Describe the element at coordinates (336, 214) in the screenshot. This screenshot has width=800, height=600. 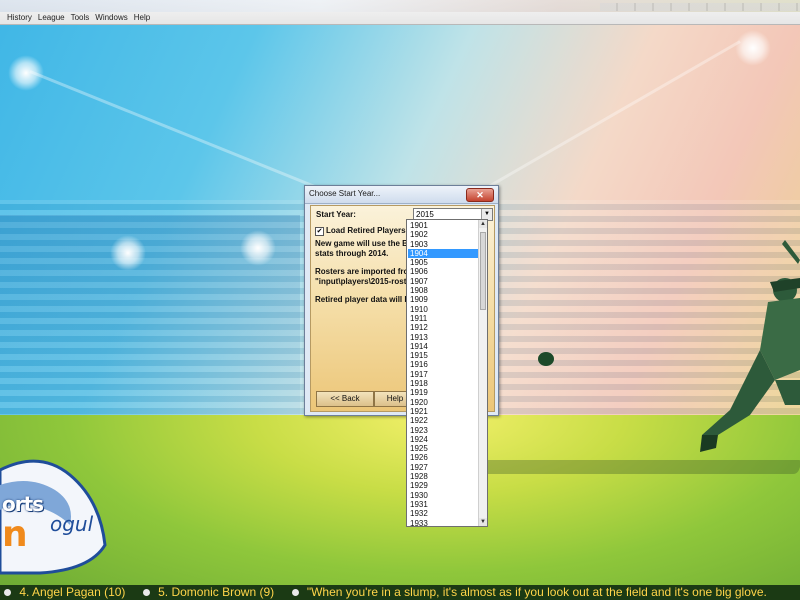
I see `start-year-label: Start Year:` at that location.